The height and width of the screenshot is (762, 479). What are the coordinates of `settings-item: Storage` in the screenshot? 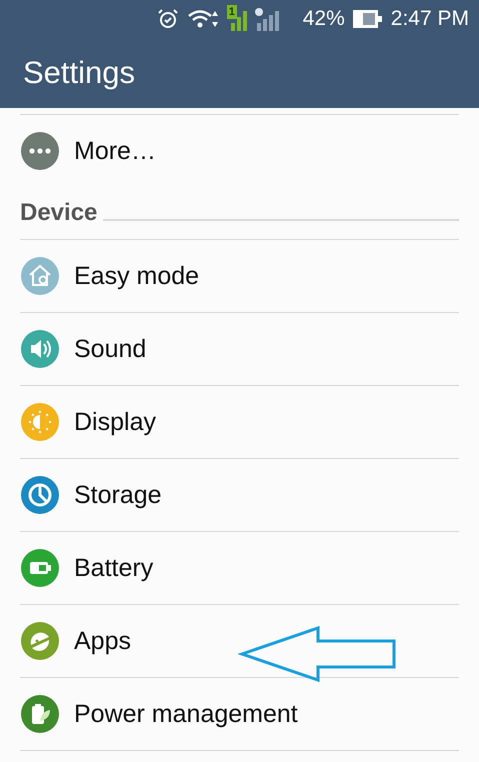 It's located at (239, 494).